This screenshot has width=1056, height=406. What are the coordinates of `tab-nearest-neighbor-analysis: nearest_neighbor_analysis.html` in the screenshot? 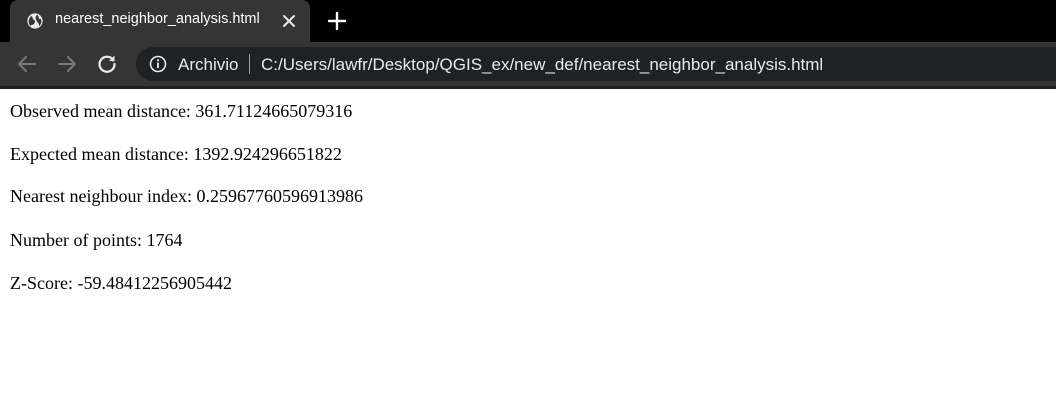 It's located at (160, 21).